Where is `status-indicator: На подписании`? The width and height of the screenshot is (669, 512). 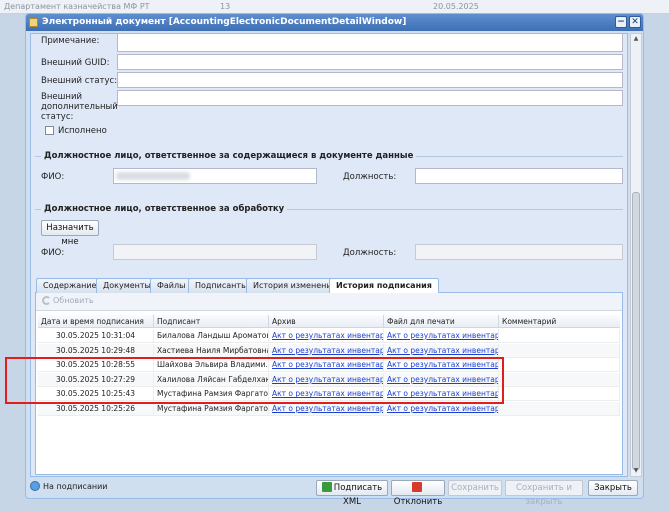 status-indicator: На подписании is located at coordinates (68, 486).